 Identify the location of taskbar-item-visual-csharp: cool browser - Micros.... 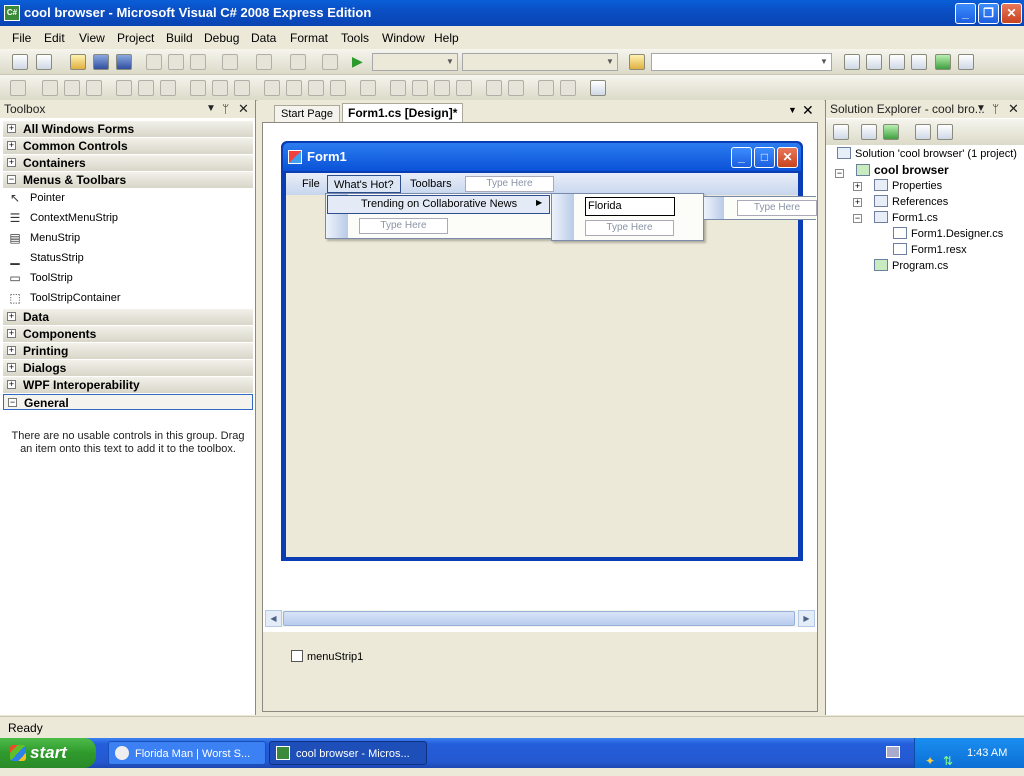
(348, 753).